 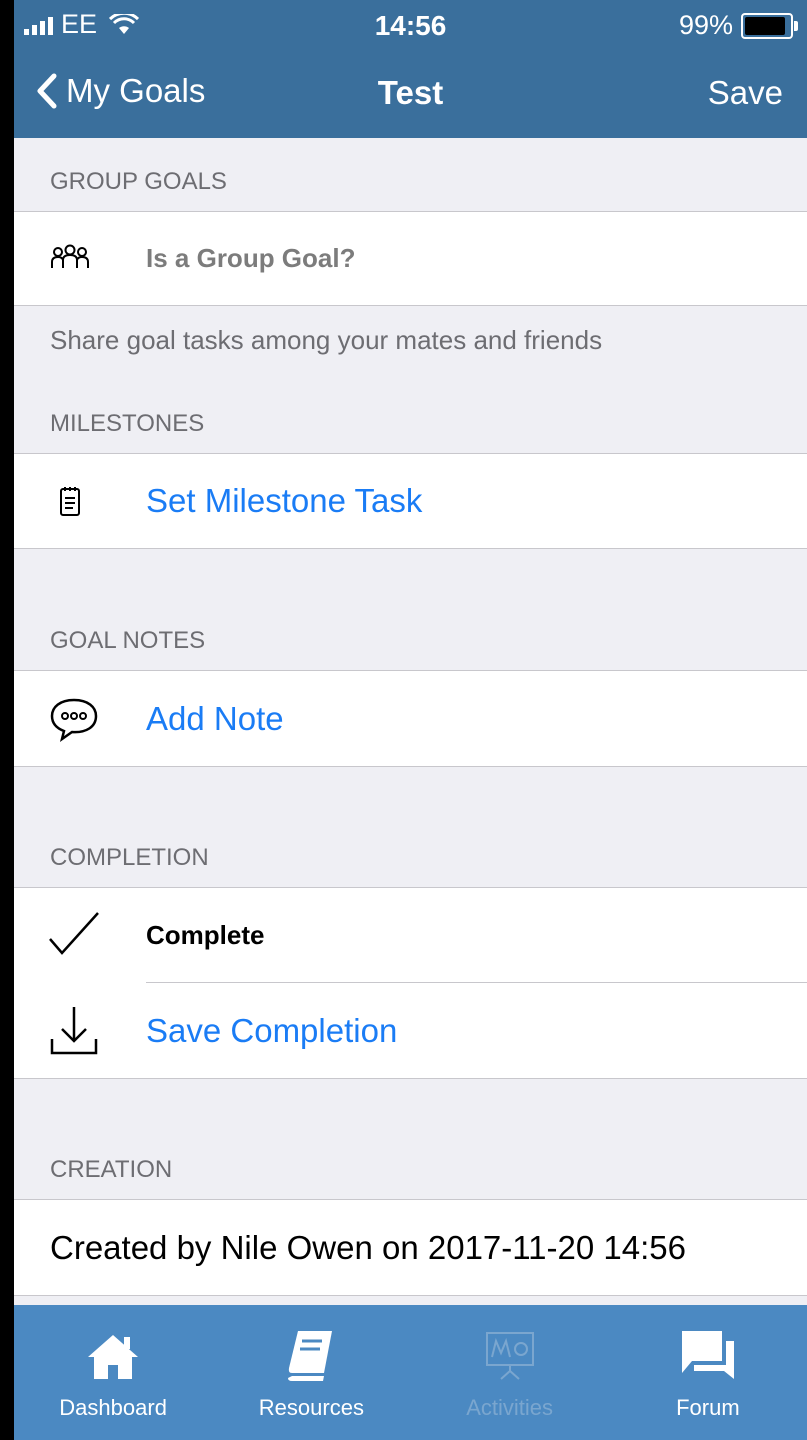 I want to click on status-bar: EE 14:56 99%, so click(x=410, y=25).